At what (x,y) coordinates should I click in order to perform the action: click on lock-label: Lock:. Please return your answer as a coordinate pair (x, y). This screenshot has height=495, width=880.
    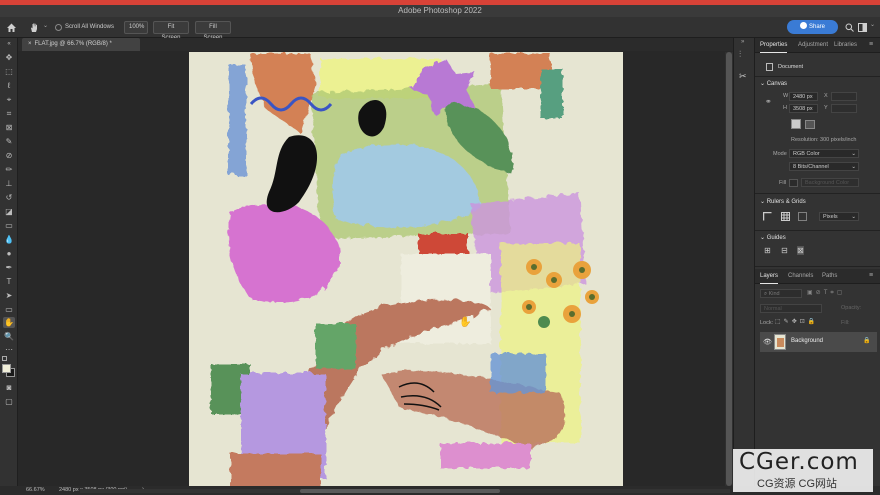
    Looking at the image, I should click on (767, 323).